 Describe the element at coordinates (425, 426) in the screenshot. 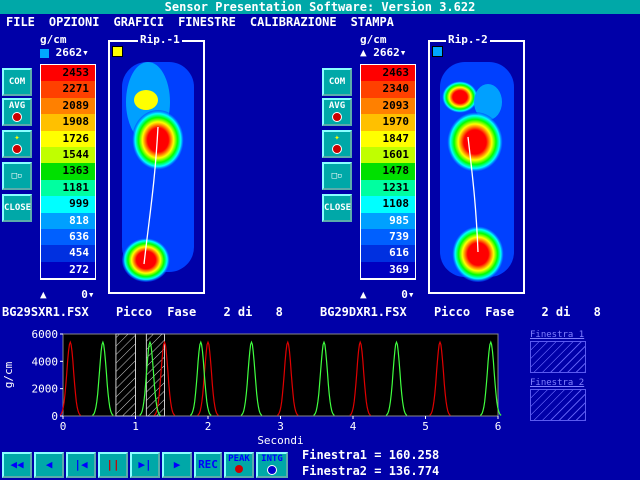

I see `x-tick-label: 5` at that location.